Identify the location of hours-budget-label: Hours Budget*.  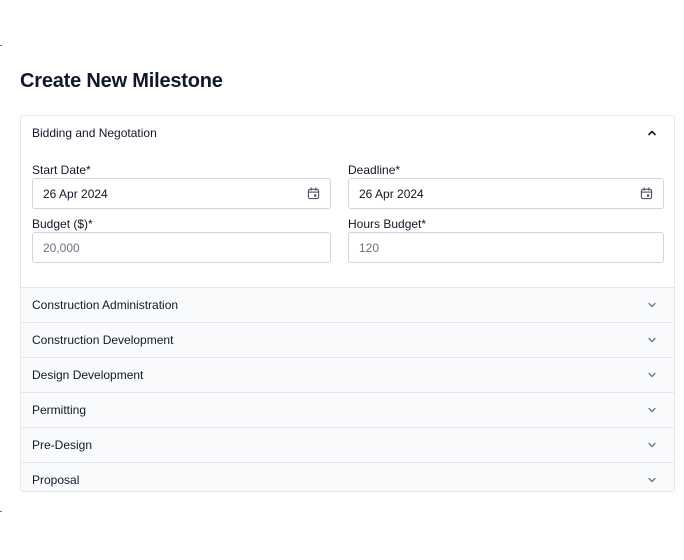
(387, 224).